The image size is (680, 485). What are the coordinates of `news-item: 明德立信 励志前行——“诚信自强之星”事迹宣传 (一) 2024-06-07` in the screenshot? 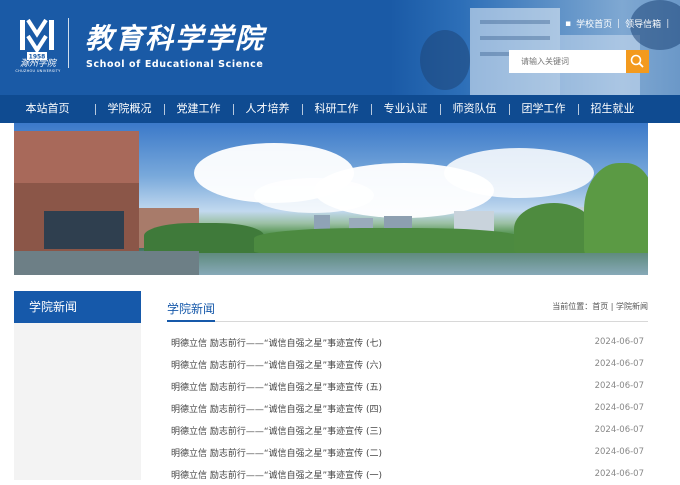 It's located at (407, 474).